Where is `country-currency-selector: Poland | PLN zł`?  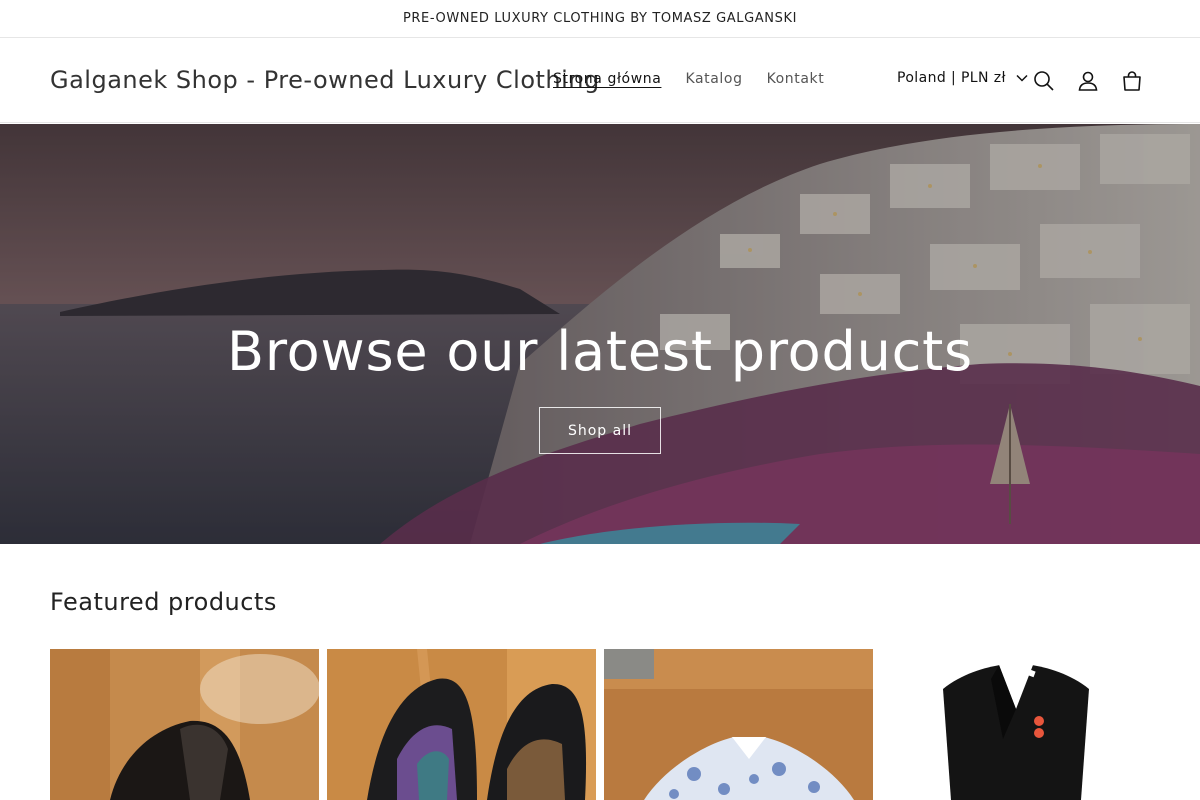 country-currency-selector: Poland | PLN zł is located at coordinates (962, 78).